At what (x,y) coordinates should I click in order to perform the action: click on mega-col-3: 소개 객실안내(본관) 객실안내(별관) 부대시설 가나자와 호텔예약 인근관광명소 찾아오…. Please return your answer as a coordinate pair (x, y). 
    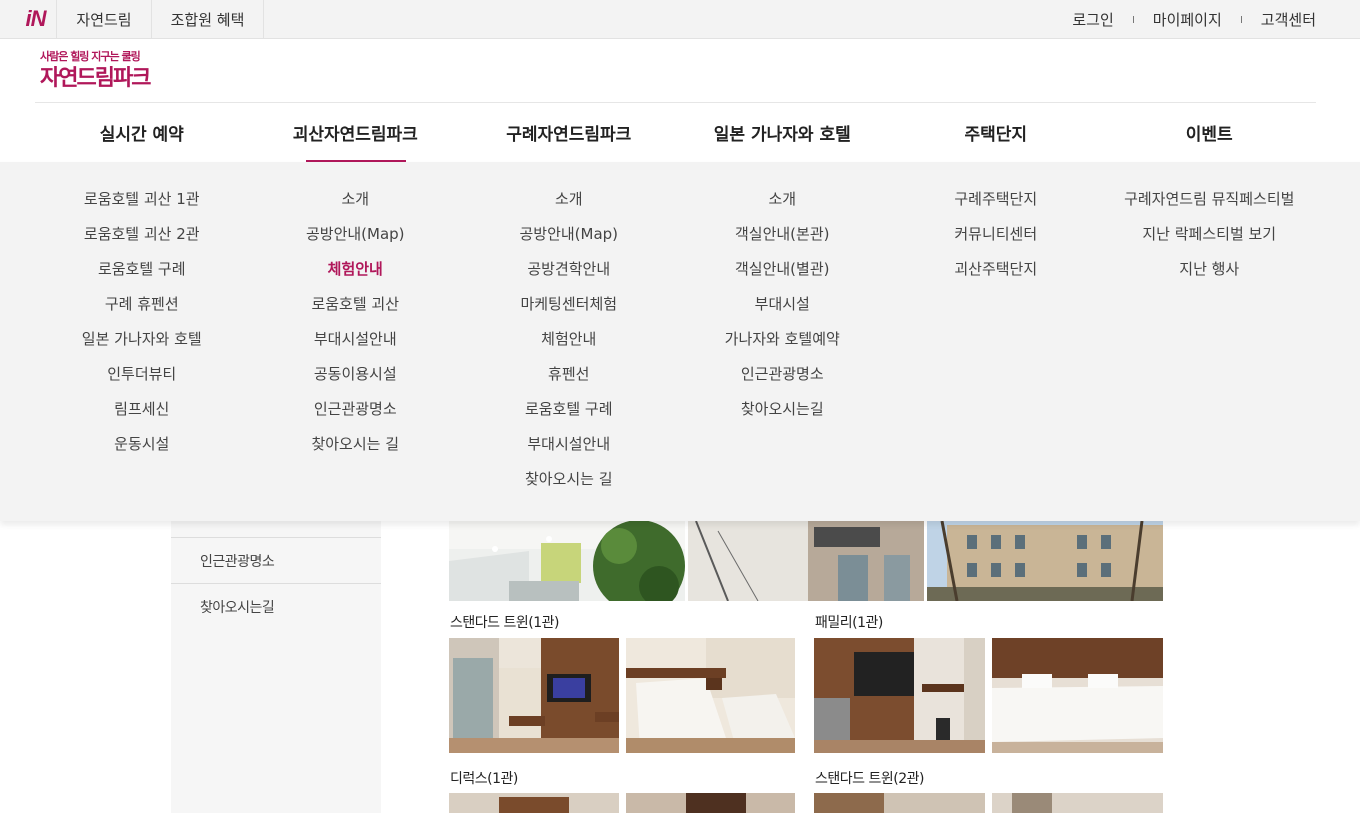
    Looking at the image, I should click on (783, 339).